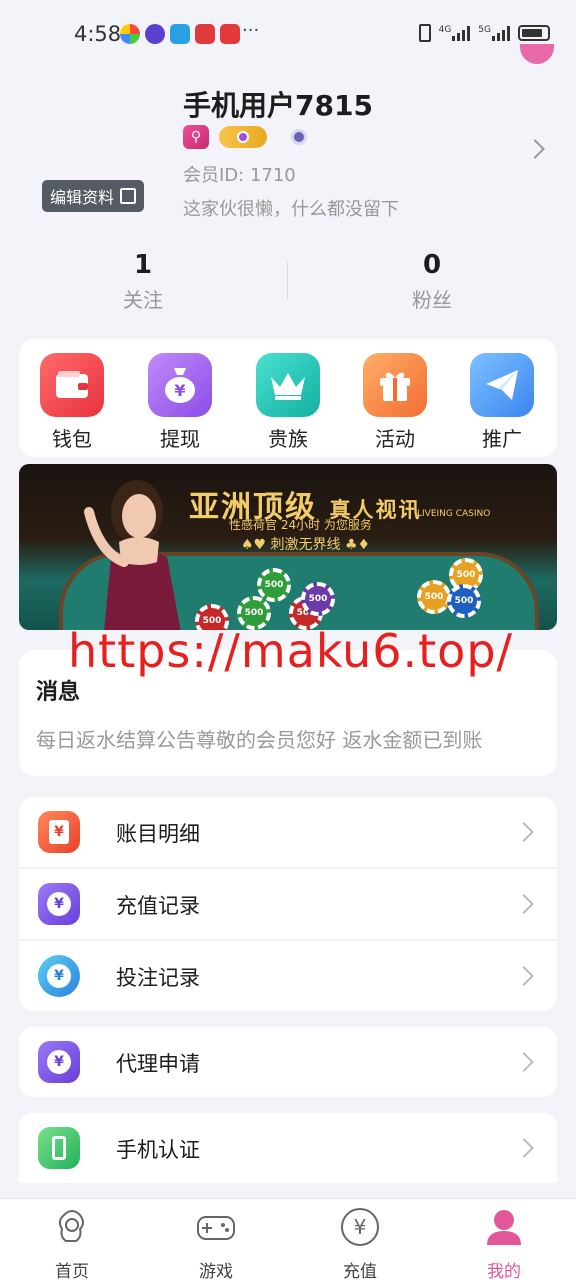 The width and height of the screenshot is (576, 1280). I want to click on menu-row-recharge-records: ¥ 充值记录, so click(288, 904).